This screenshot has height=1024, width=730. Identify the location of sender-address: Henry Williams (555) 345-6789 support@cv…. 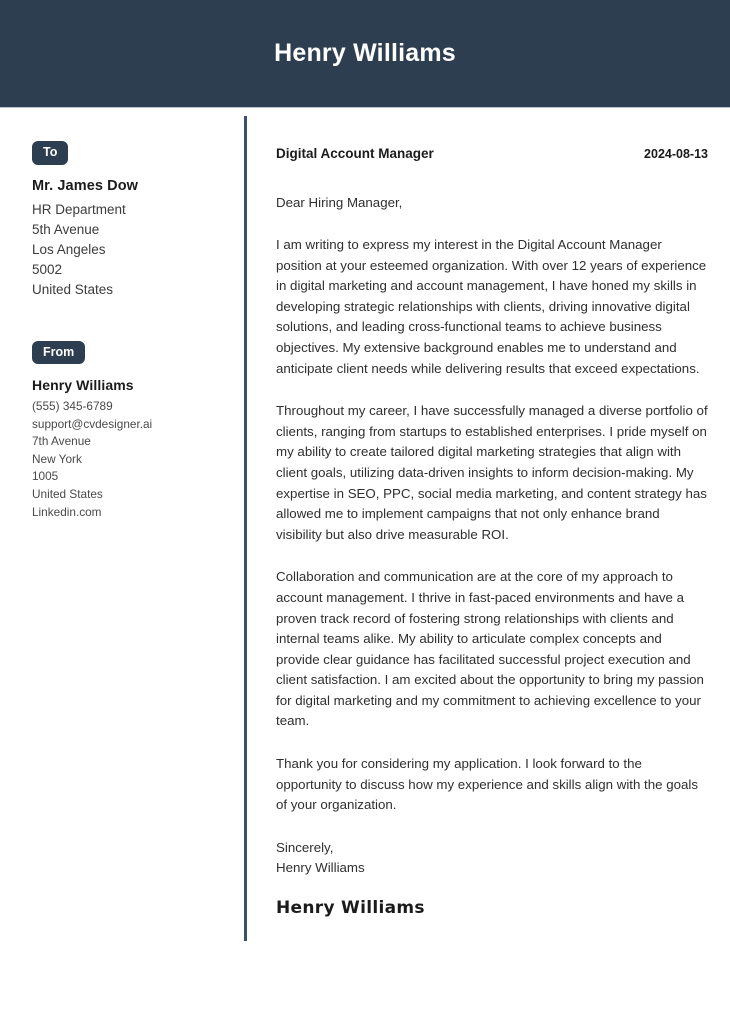
(128, 449).